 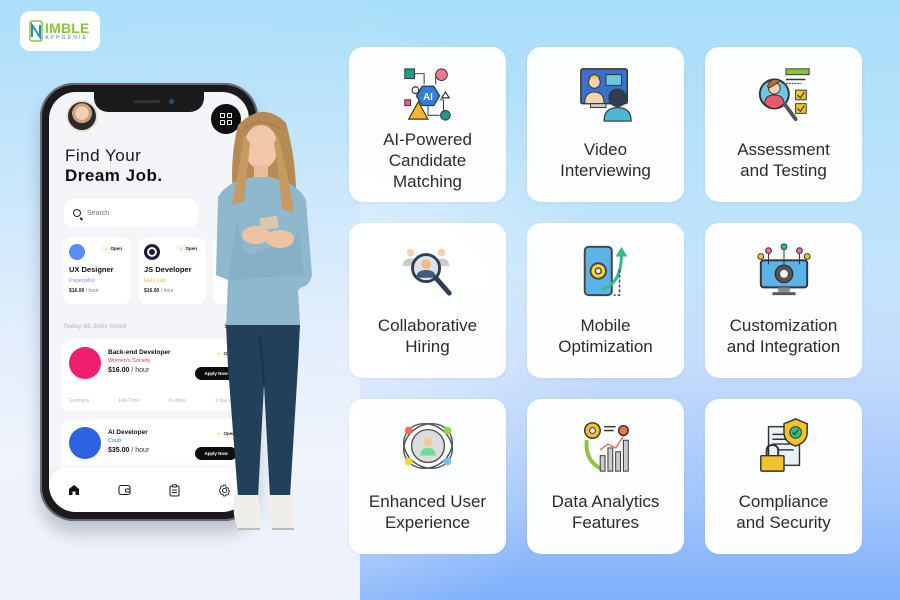 What do you see at coordinates (77, 213) in the screenshot?
I see `search-icon` at bounding box center [77, 213].